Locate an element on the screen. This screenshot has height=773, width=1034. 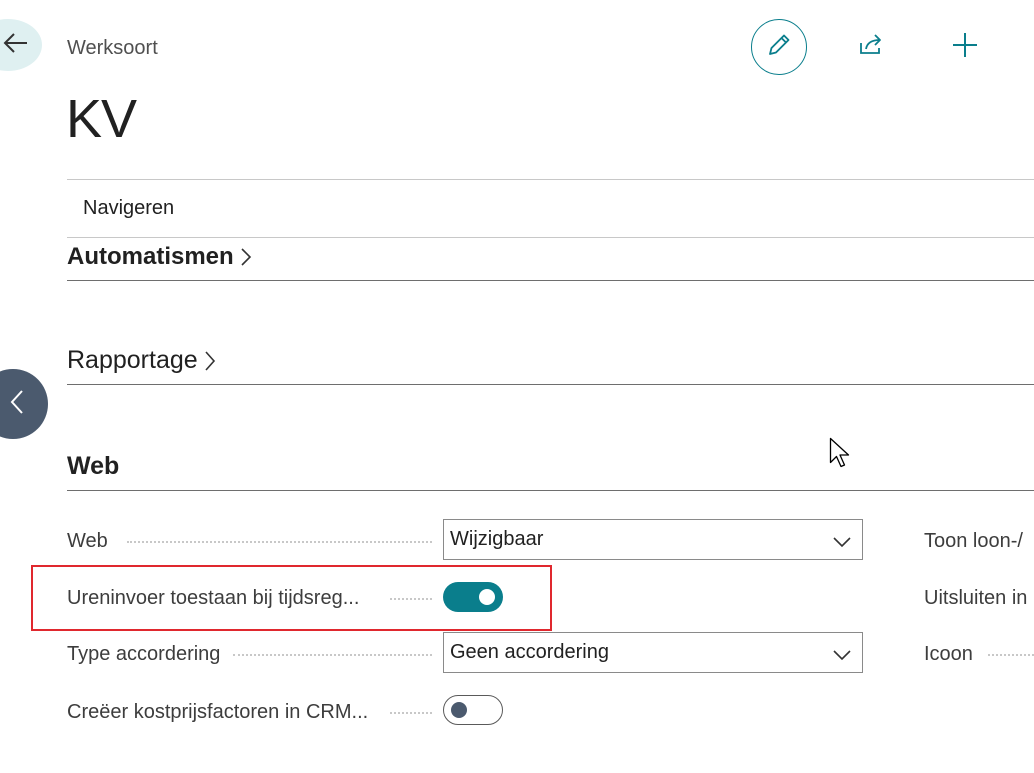
pencil-icon is located at coordinates (779, 47).